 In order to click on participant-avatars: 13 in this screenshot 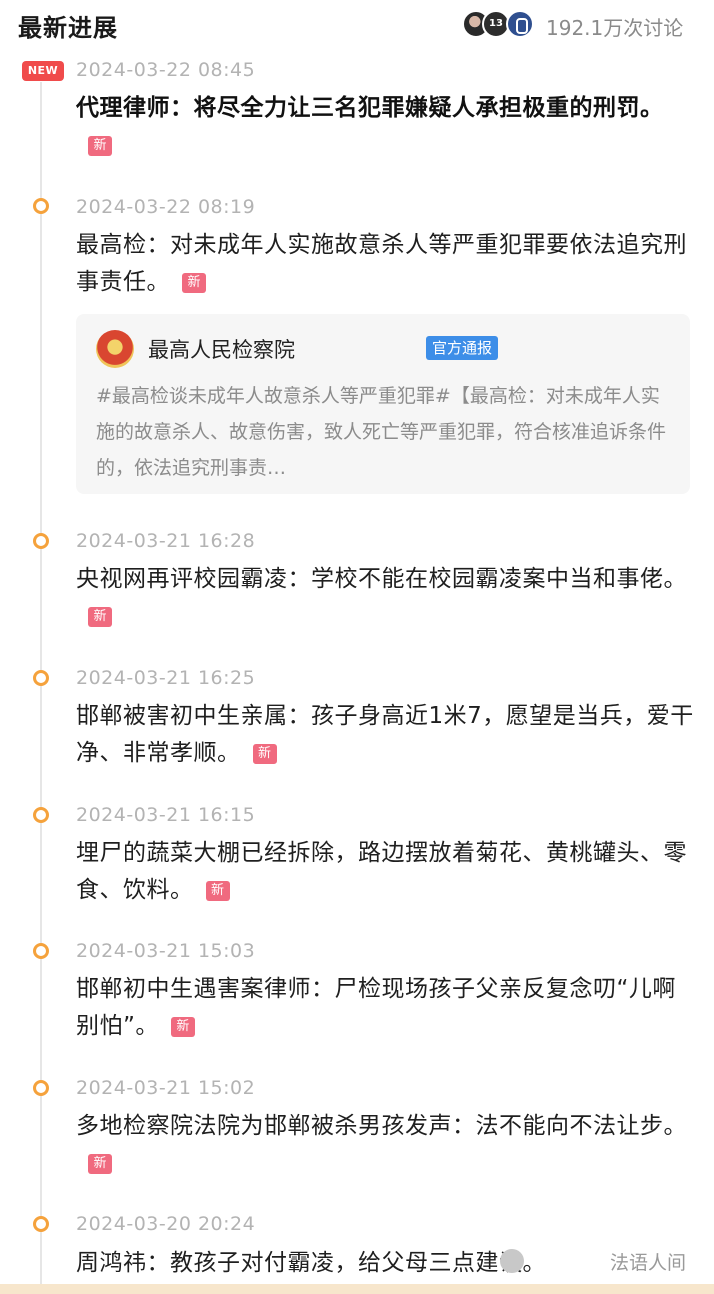, I will do `click(502, 25)`.